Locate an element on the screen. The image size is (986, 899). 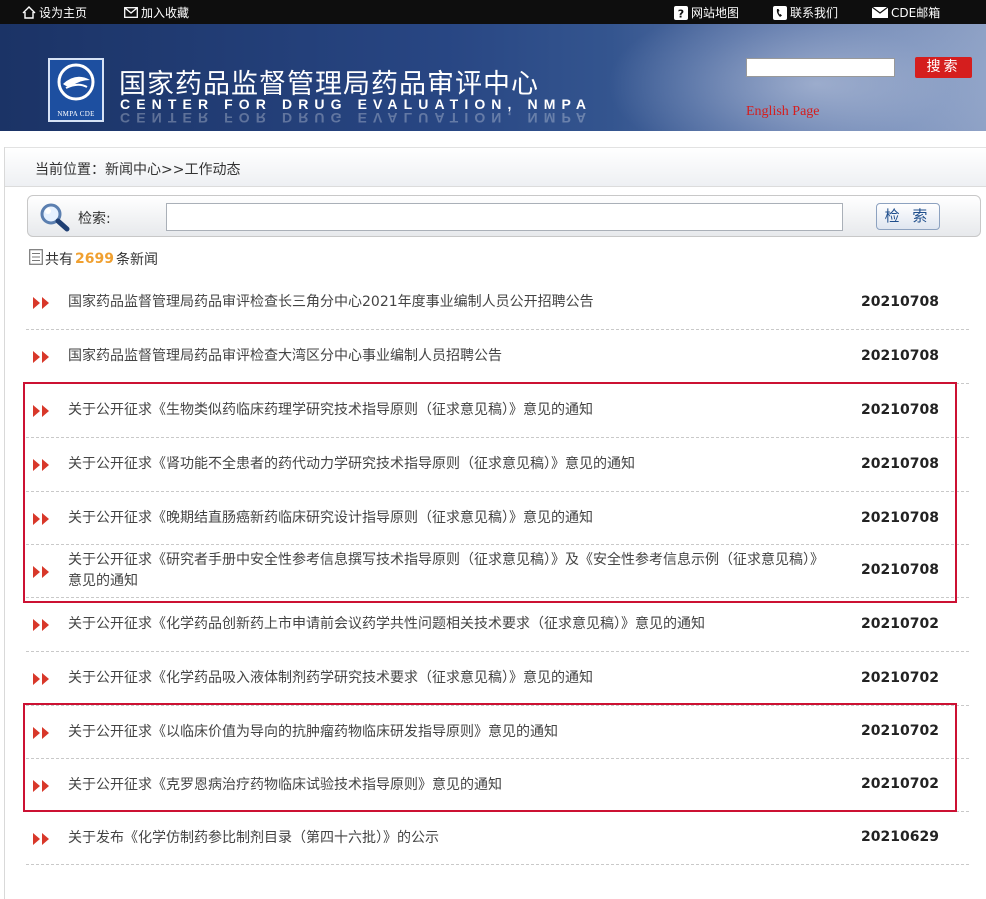
contact-label: 联系我们 is located at coordinates (814, 13).